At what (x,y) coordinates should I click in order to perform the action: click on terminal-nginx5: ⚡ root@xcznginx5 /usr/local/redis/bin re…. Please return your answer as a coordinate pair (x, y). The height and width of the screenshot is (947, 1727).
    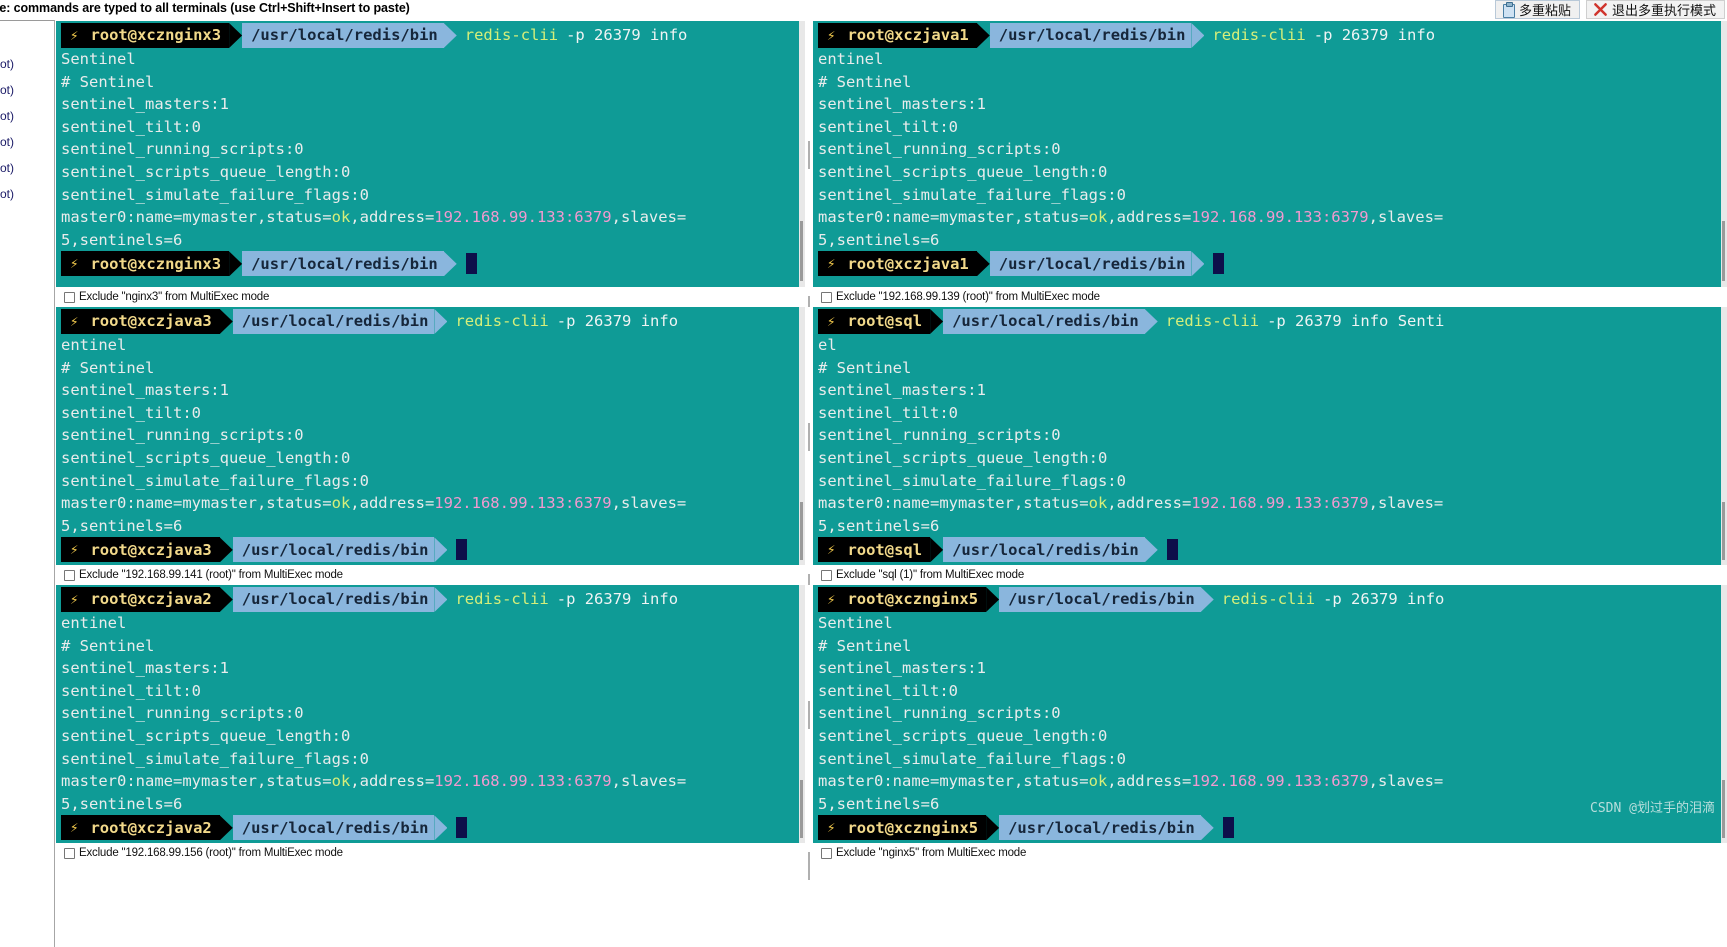
    Looking at the image, I should click on (1270, 714).